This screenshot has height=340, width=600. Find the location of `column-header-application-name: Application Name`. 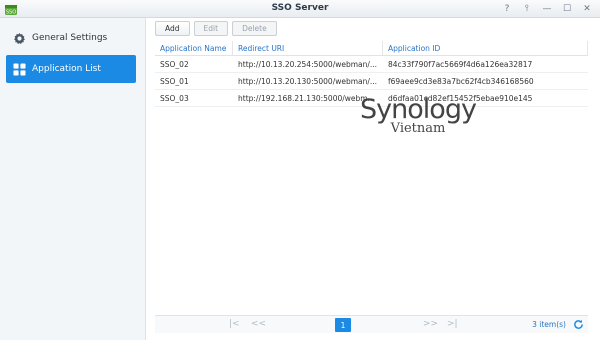

column-header-application-name: Application Name is located at coordinates (194, 48).